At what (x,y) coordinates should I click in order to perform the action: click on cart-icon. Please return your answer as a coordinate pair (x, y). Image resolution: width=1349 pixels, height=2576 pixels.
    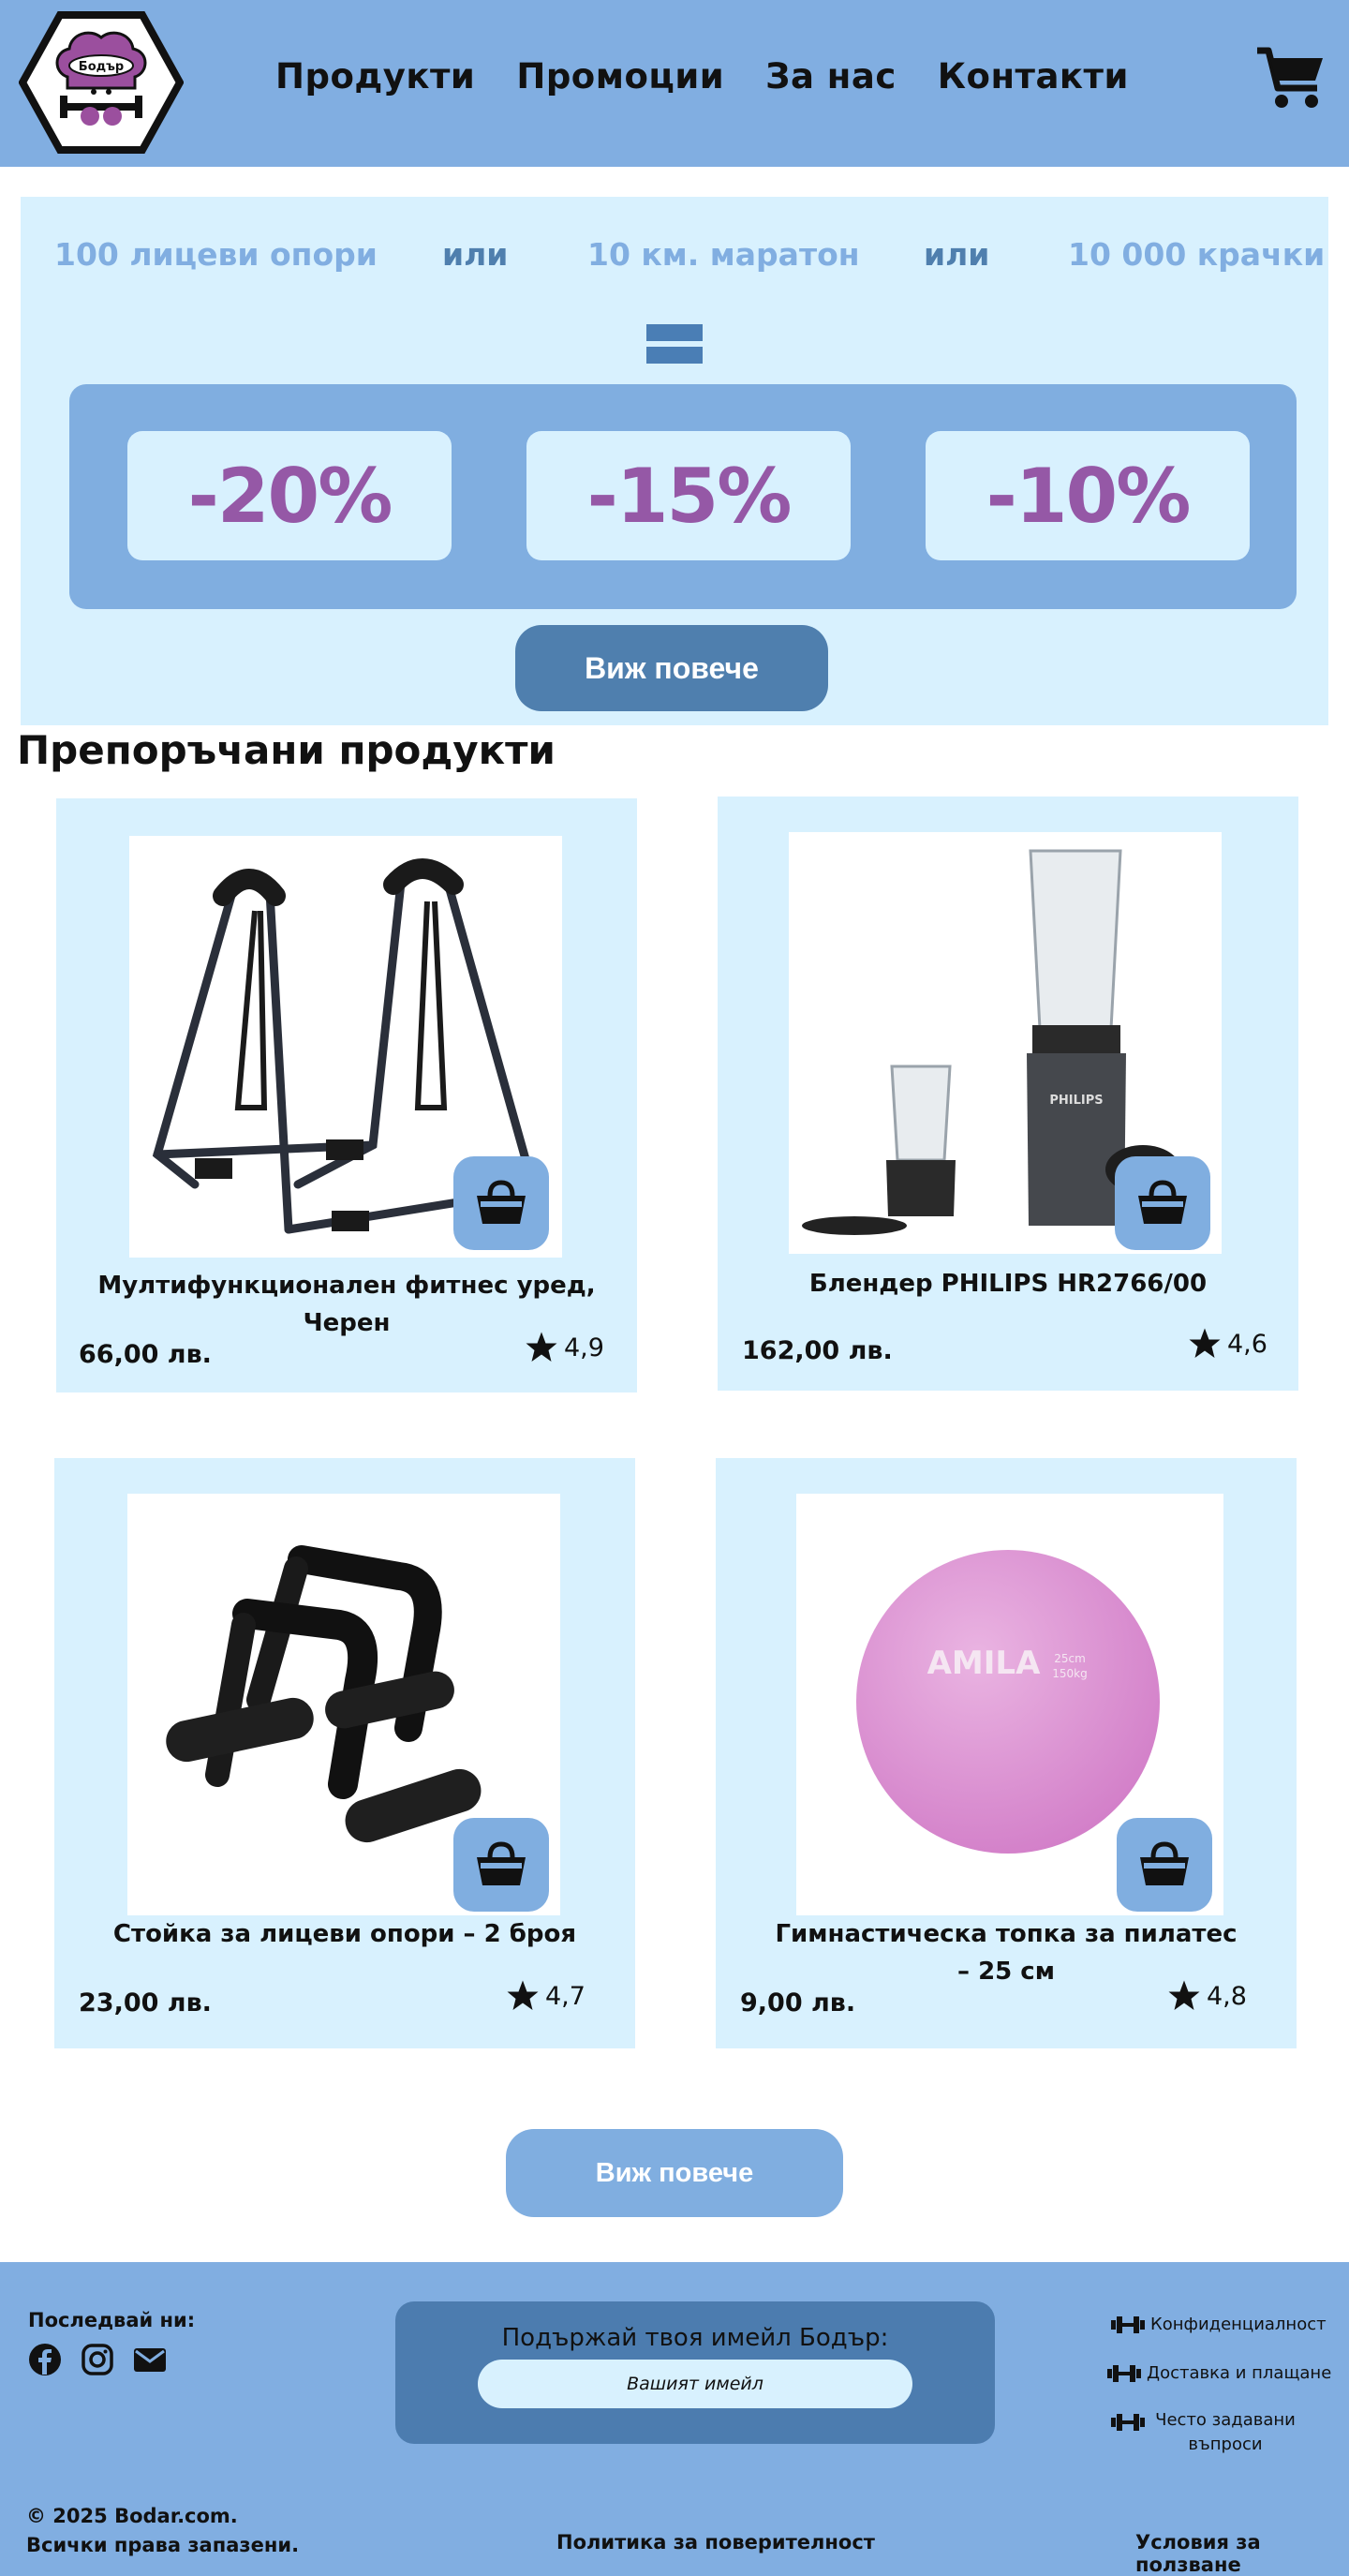
    Looking at the image, I should click on (1291, 78).